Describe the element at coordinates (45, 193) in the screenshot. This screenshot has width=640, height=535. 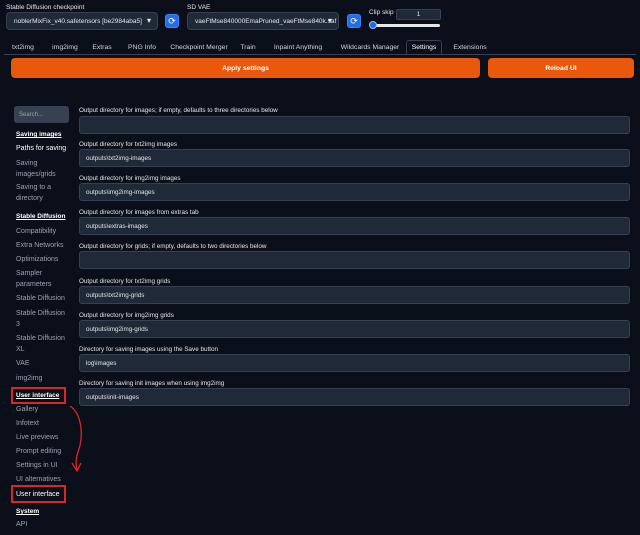
I see `sidebar-item-saving-to-directory: Saving to a directory` at that location.